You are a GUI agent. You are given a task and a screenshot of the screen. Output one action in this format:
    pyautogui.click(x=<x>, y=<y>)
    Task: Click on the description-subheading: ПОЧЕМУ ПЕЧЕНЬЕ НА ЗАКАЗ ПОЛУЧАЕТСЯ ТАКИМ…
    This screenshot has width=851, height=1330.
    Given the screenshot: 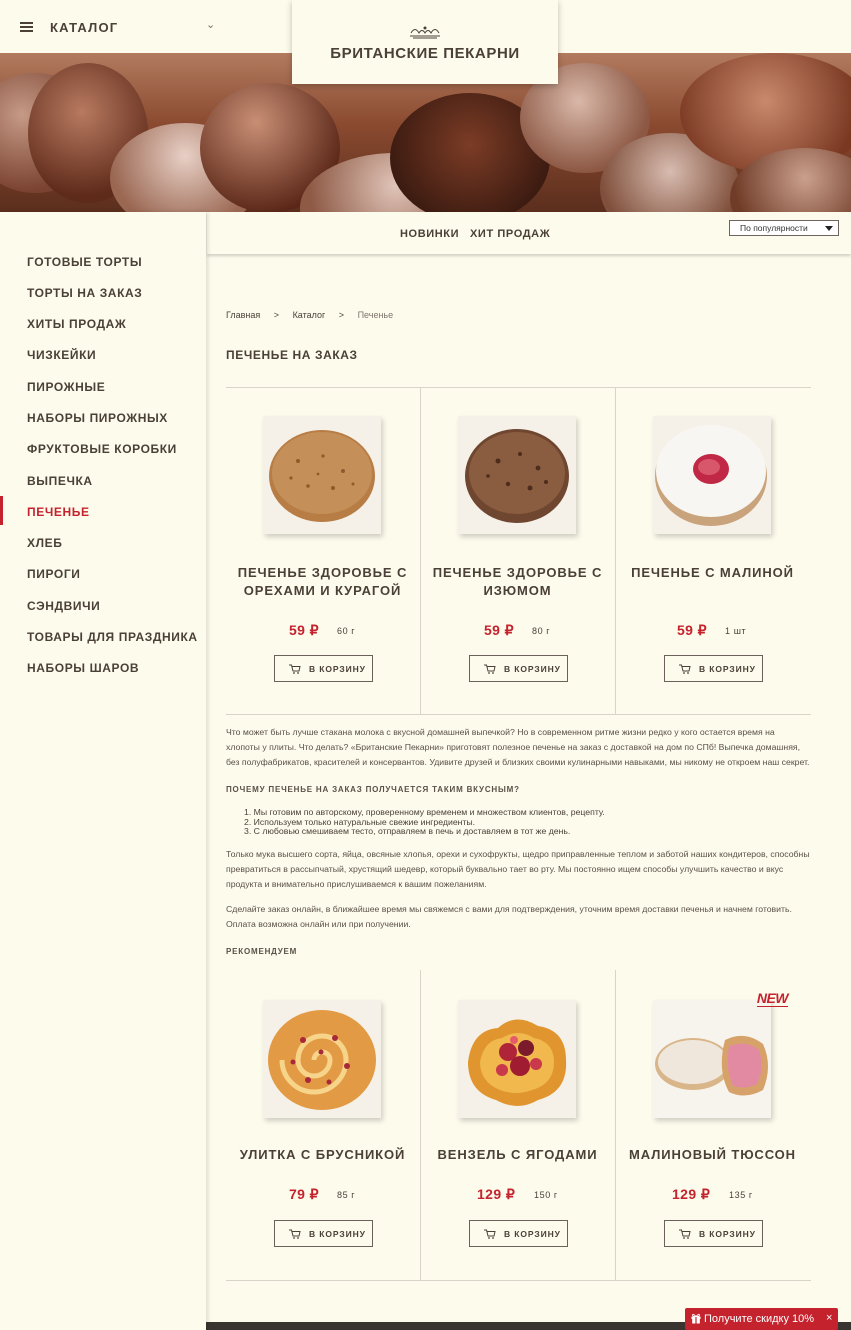 What is the action you would take?
    pyautogui.click(x=373, y=789)
    